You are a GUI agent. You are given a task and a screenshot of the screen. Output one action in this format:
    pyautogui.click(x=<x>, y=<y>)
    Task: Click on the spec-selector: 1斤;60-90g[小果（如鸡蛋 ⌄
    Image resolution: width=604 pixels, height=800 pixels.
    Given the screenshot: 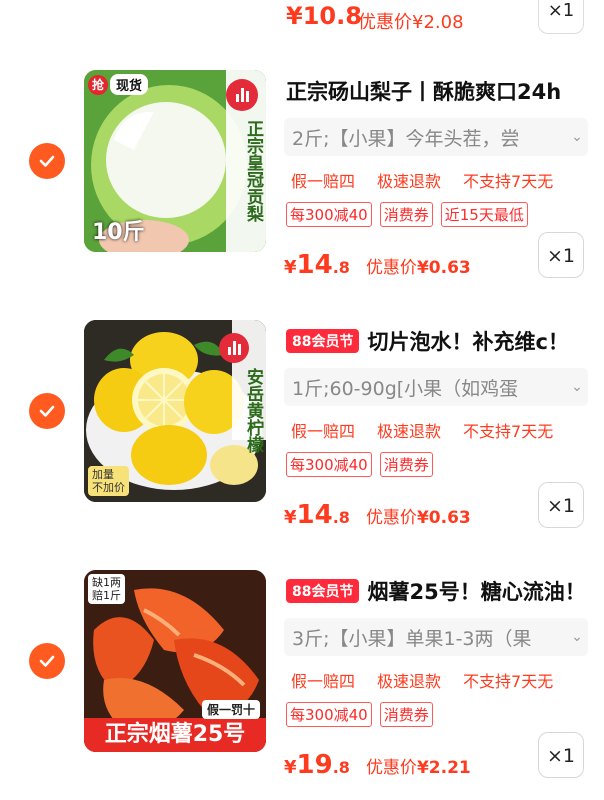 What is the action you would take?
    pyautogui.click(x=436, y=387)
    